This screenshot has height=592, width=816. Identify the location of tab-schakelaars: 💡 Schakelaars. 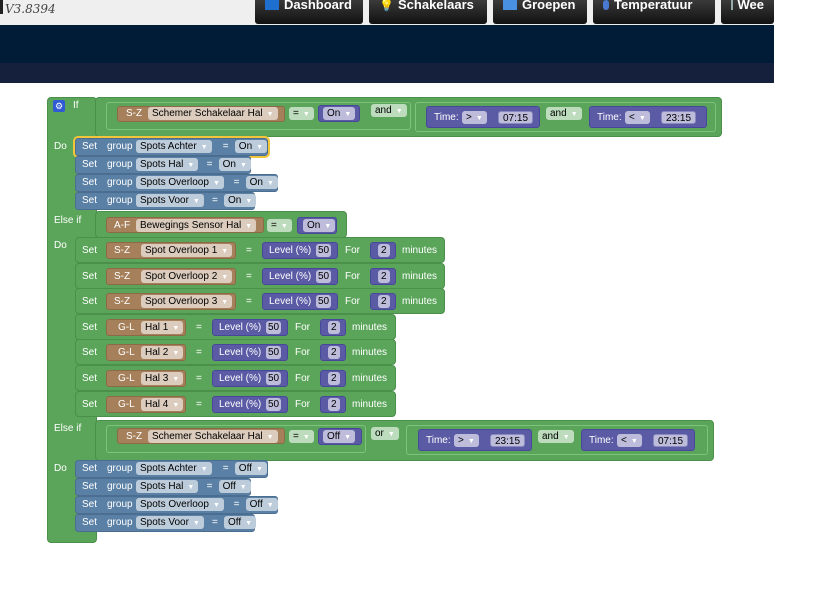
(428, 12).